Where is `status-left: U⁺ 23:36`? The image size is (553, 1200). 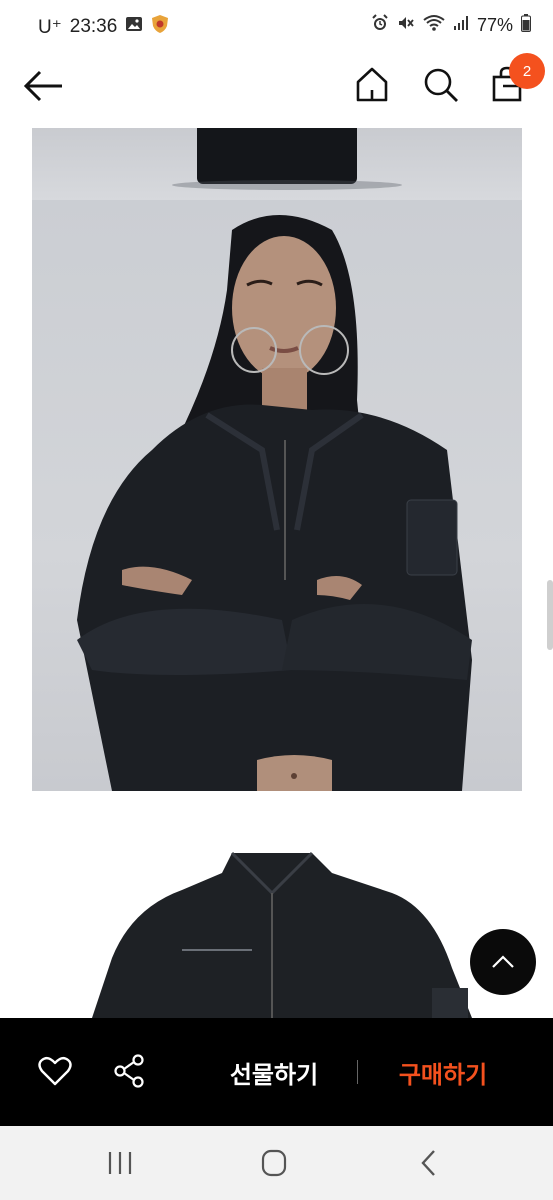 status-left: U⁺ 23:36 is located at coordinates (103, 27).